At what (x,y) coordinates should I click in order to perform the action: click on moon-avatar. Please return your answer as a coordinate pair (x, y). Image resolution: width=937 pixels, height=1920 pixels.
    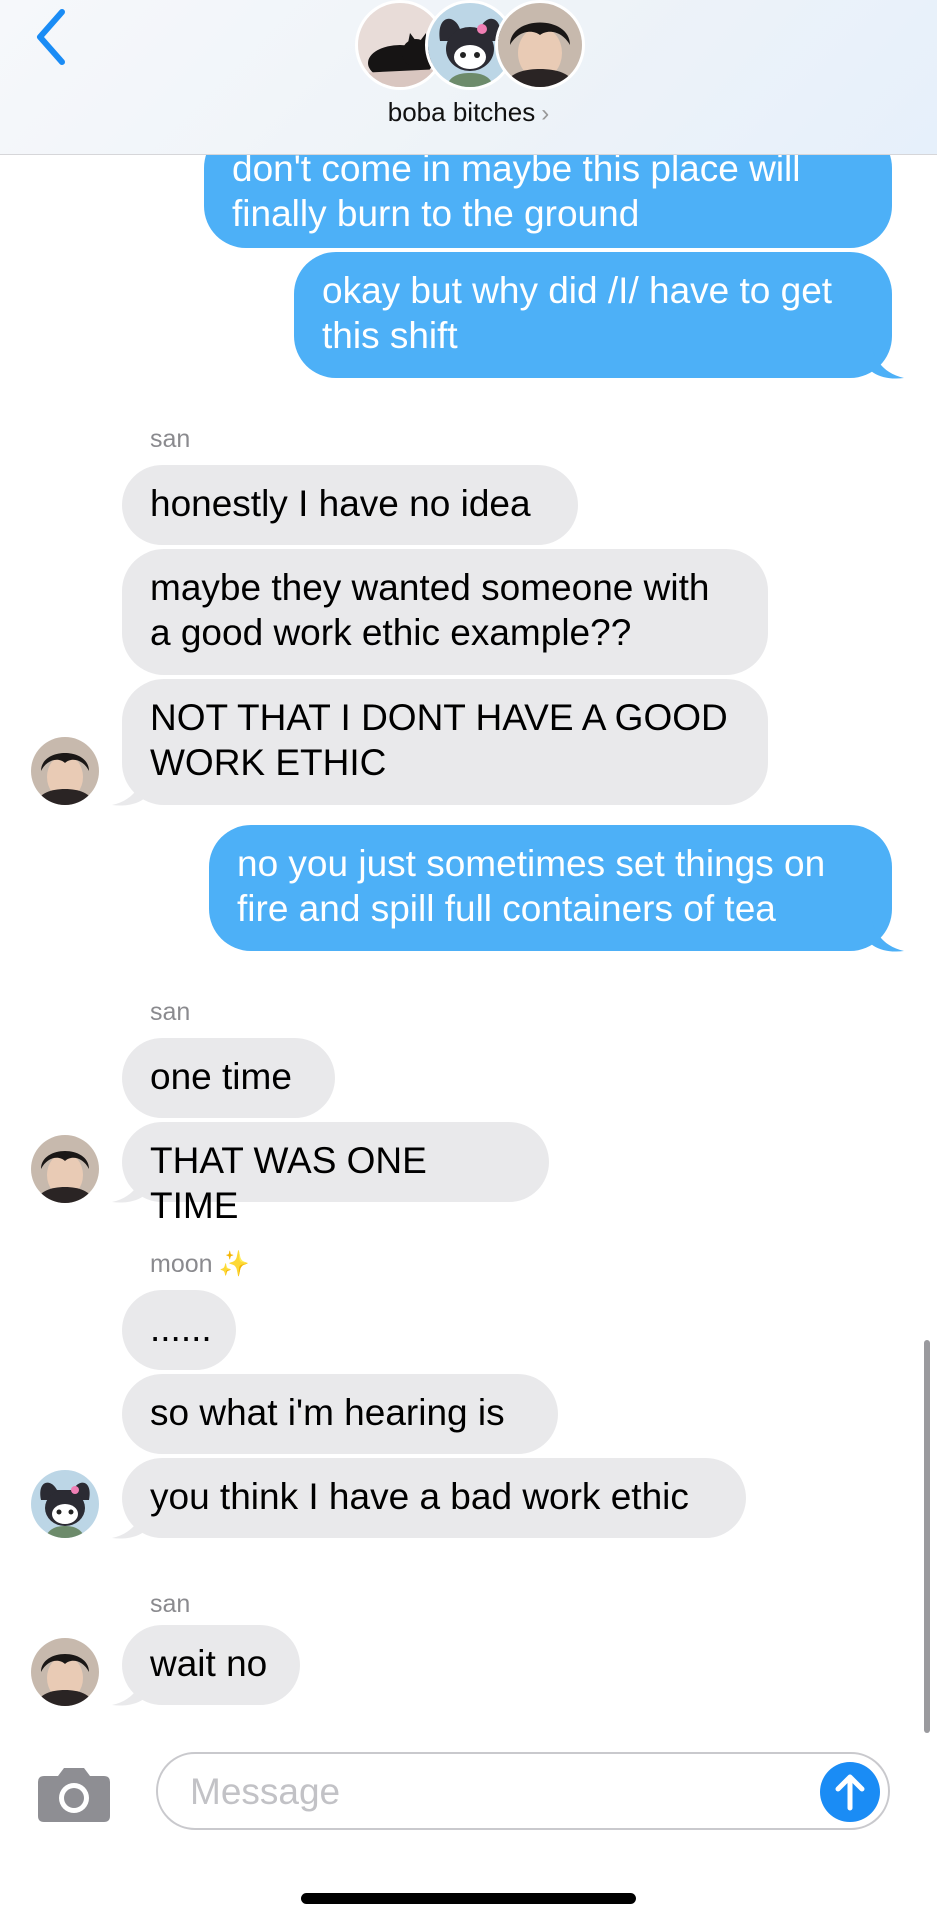
    Looking at the image, I should click on (65, 1504).